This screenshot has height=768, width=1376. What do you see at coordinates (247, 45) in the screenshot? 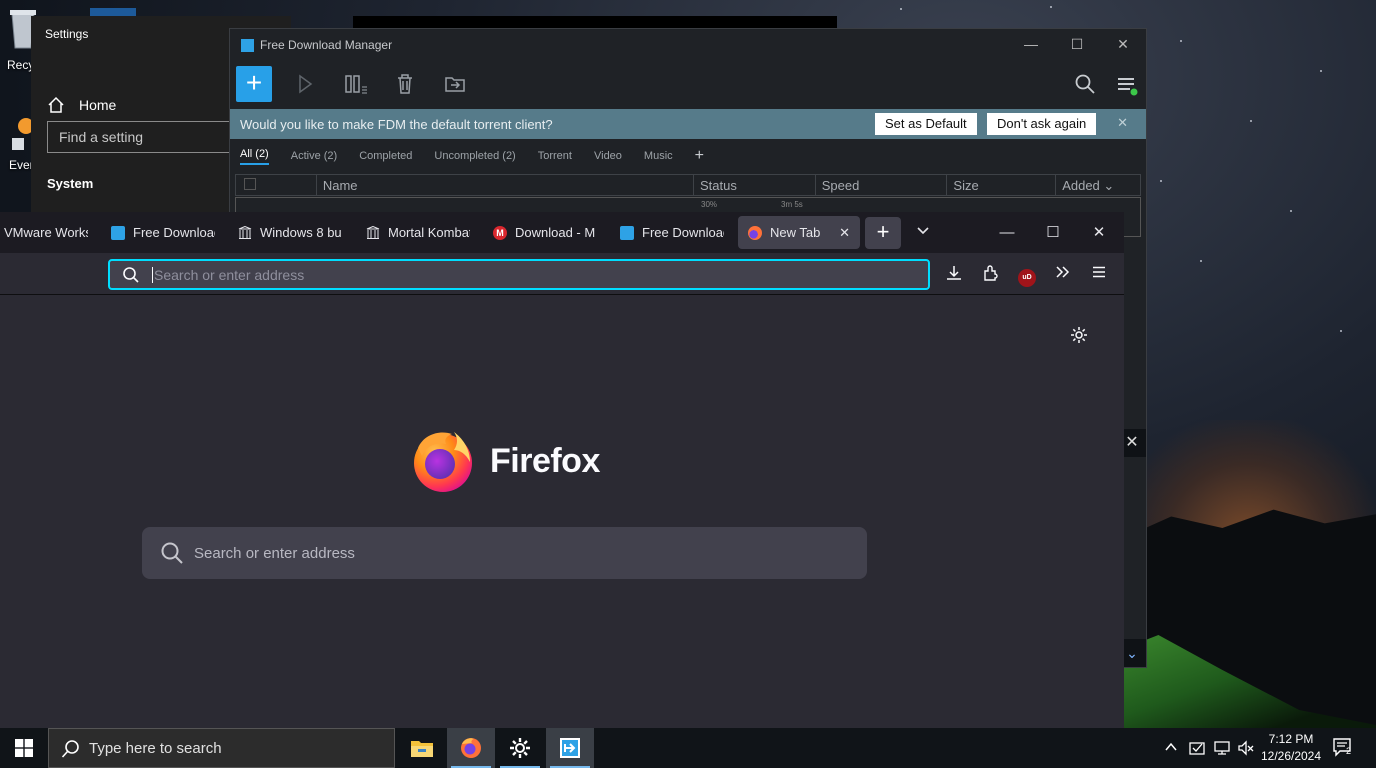
I see `fdm-logo-icon` at bounding box center [247, 45].